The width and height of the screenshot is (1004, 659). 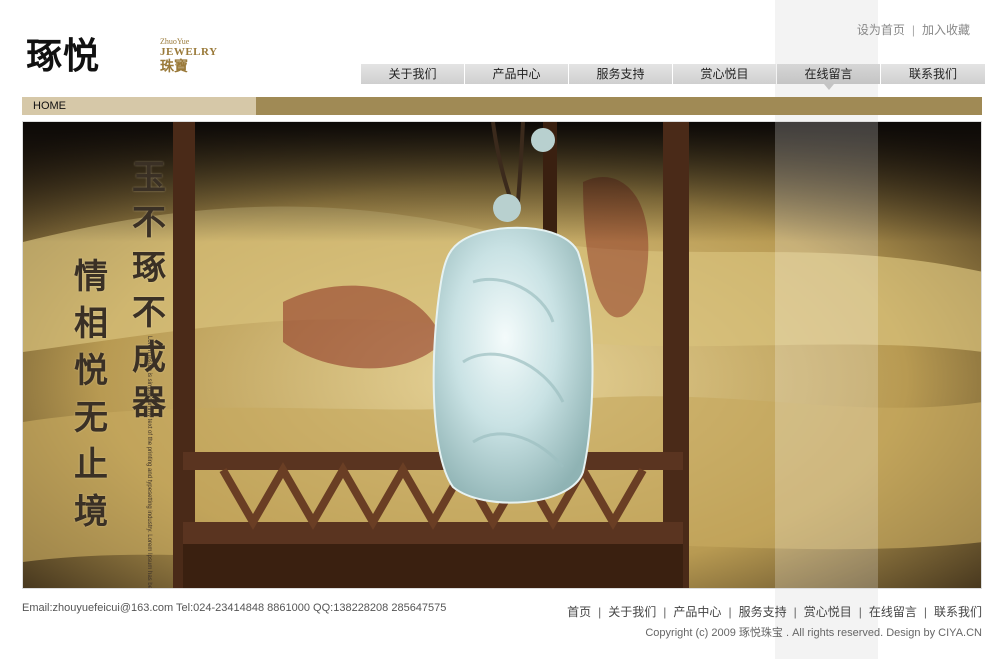 I want to click on nav-item-products: 产品中心, so click(x=516, y=74).